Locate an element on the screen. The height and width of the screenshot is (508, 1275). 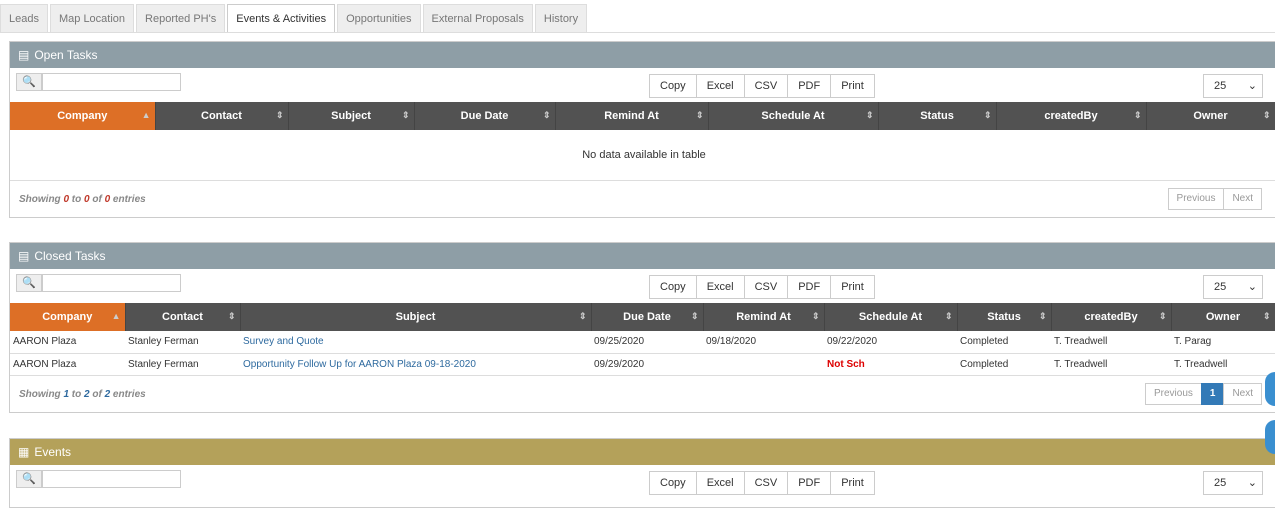
pagination: Previous Next is located at coordinates (1214, 198).